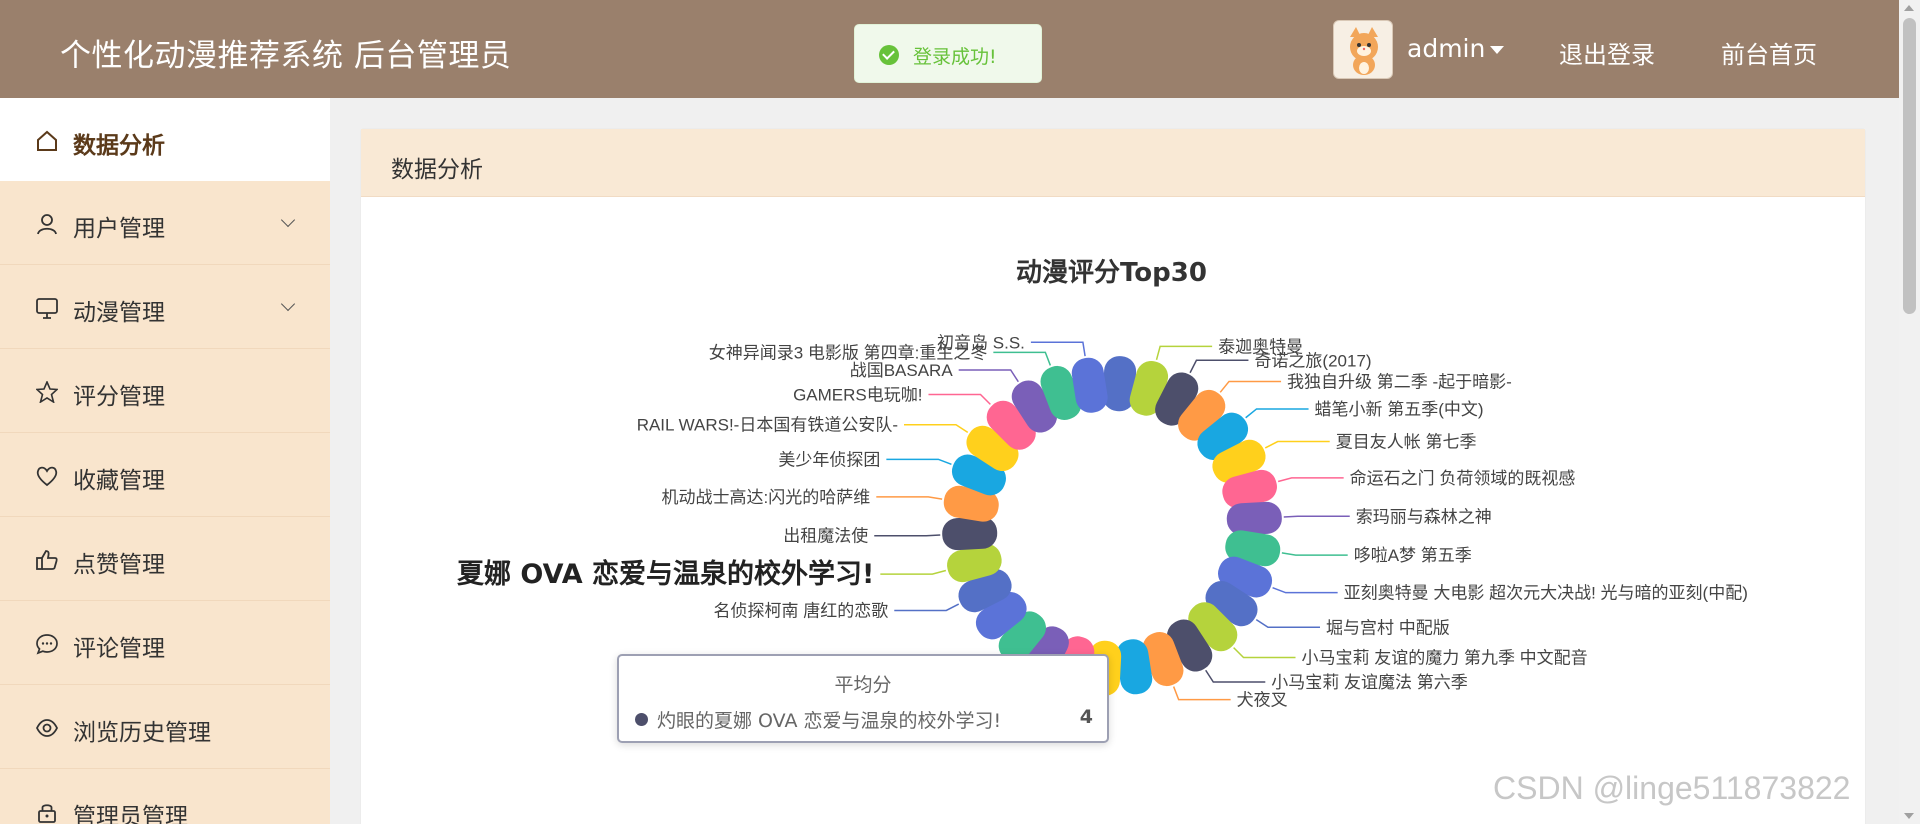 The height and width of the screenshot is (824, 1920). I want to click on chart-category-label: 美少年侦探团, so click(829, 459).